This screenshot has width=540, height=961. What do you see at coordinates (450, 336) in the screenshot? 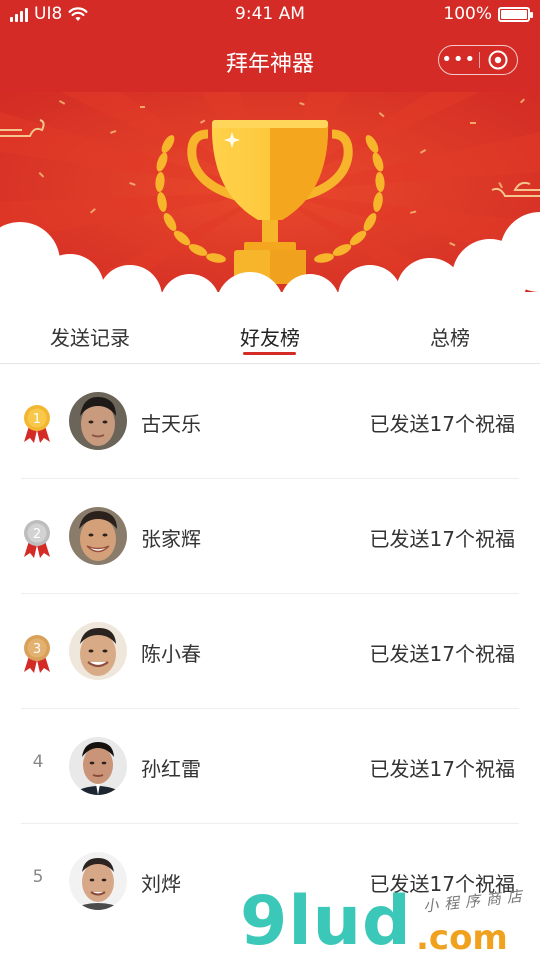
I see `tab-overall-ranking: 总榜` at bounding box center [450, 336].